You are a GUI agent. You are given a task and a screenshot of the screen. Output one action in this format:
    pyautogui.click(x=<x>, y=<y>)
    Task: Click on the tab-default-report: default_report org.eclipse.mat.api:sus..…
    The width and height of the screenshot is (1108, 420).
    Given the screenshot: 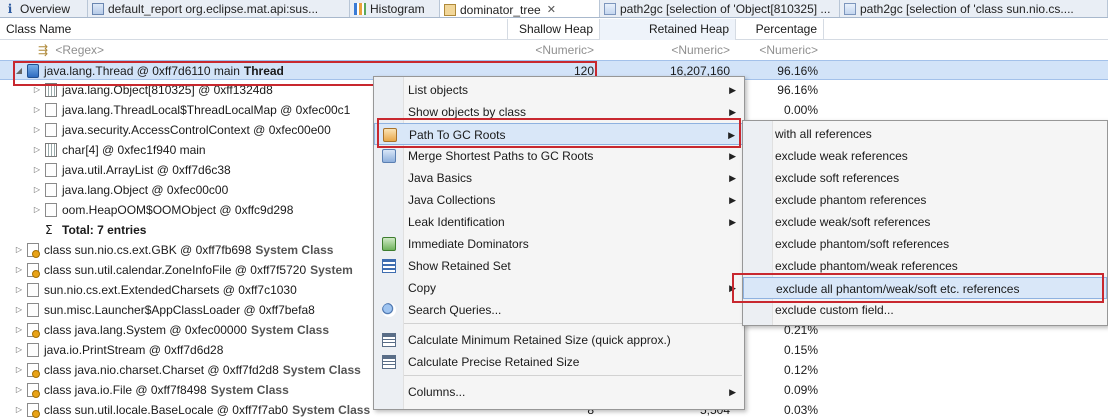 What is the action you would take?
    pyautogui.click(x=219, y=8)
    